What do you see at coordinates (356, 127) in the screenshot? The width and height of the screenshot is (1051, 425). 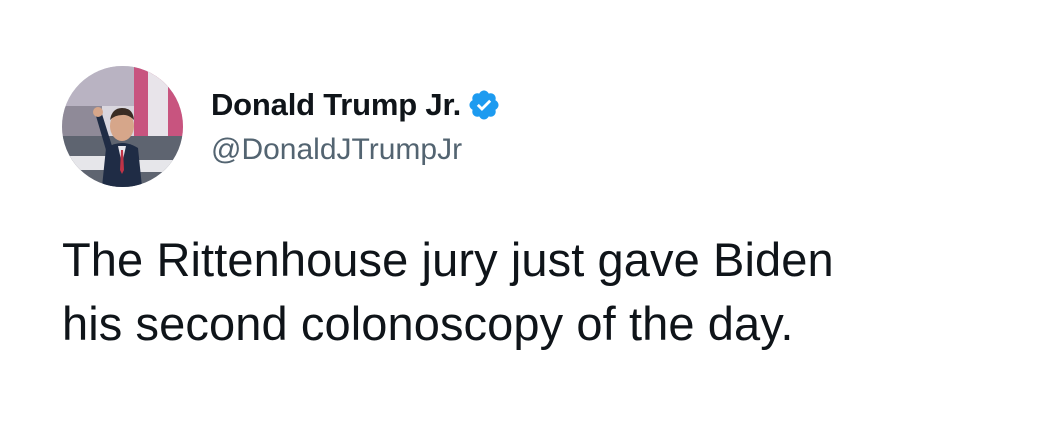 I see `author-names: Donald Trump Jr. @DonaldJTrumpJr` at bounding box center [356, 127].